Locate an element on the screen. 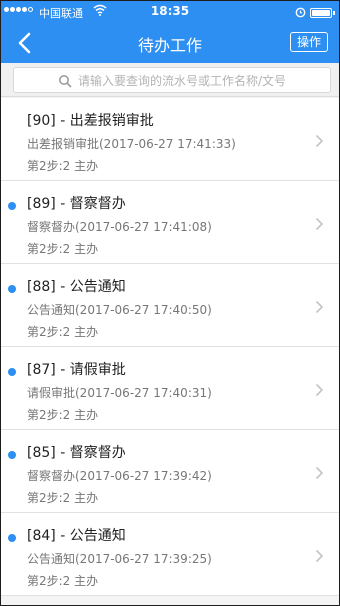 The image size is (340, 606). action-button: 操作 is located at coordinates (309, 42).